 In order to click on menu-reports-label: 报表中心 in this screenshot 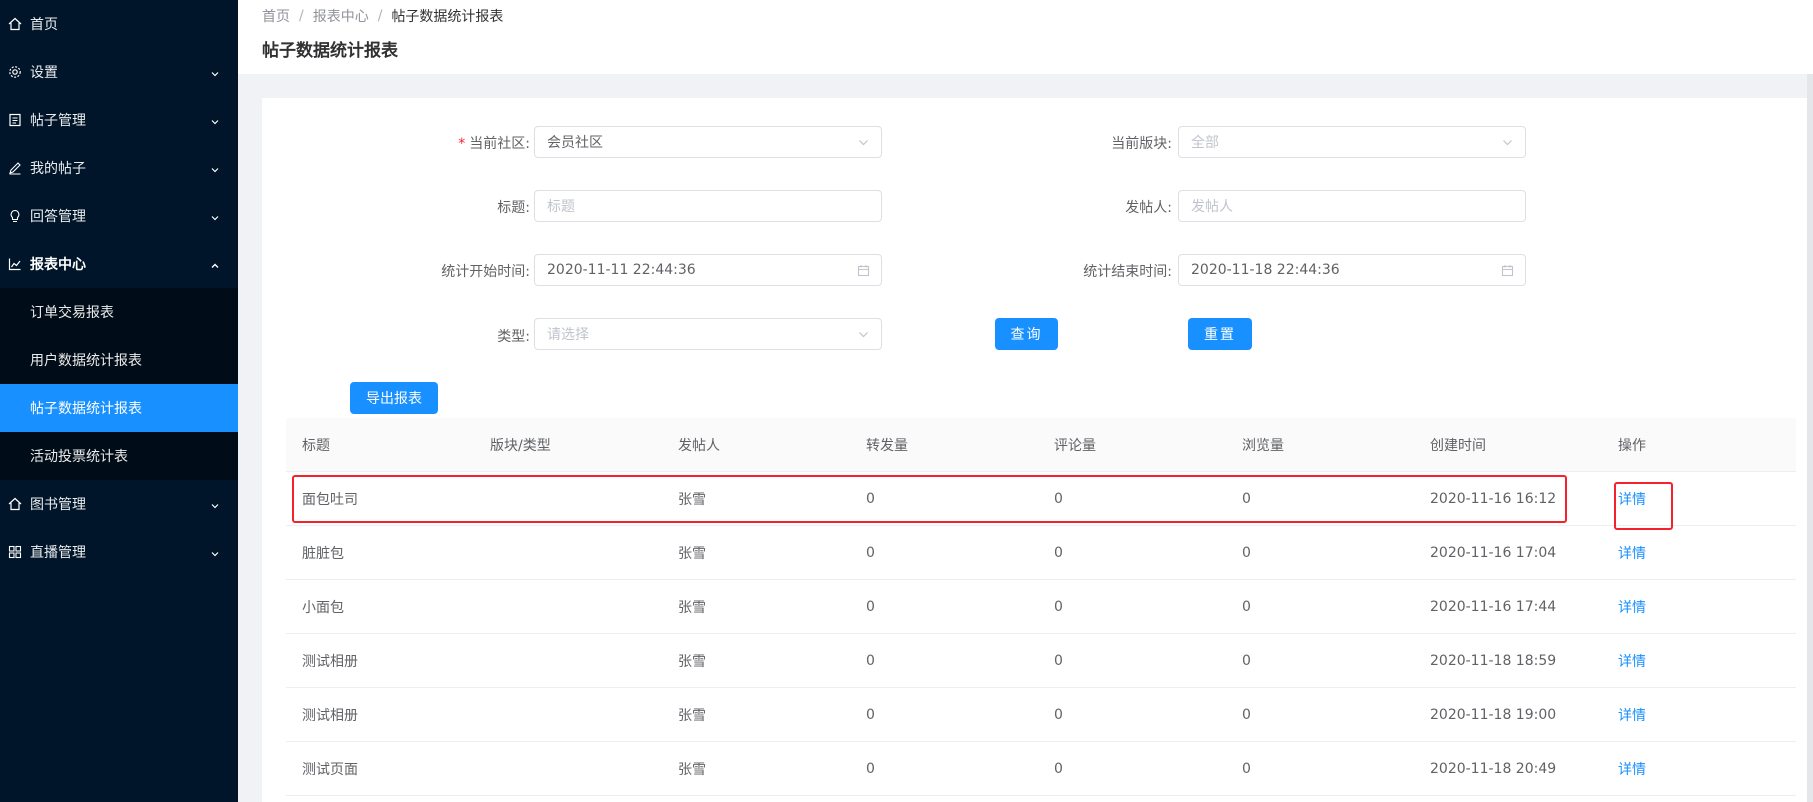, I will do `click(58, 265)`.